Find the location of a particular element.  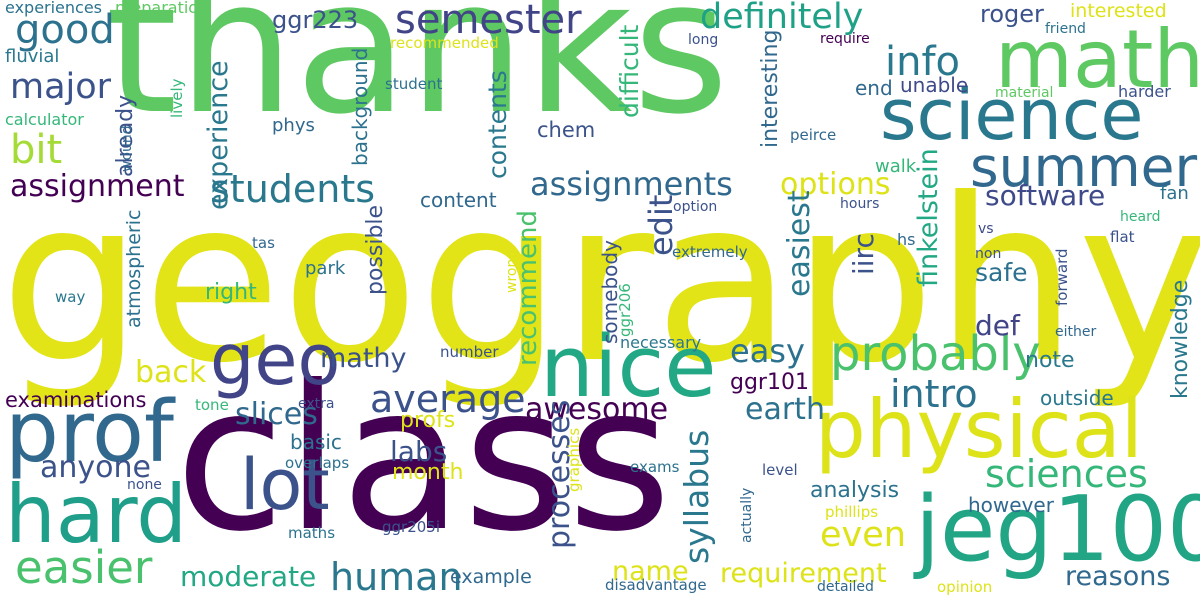

word-easy: easy is located at coordinates (767, 351).